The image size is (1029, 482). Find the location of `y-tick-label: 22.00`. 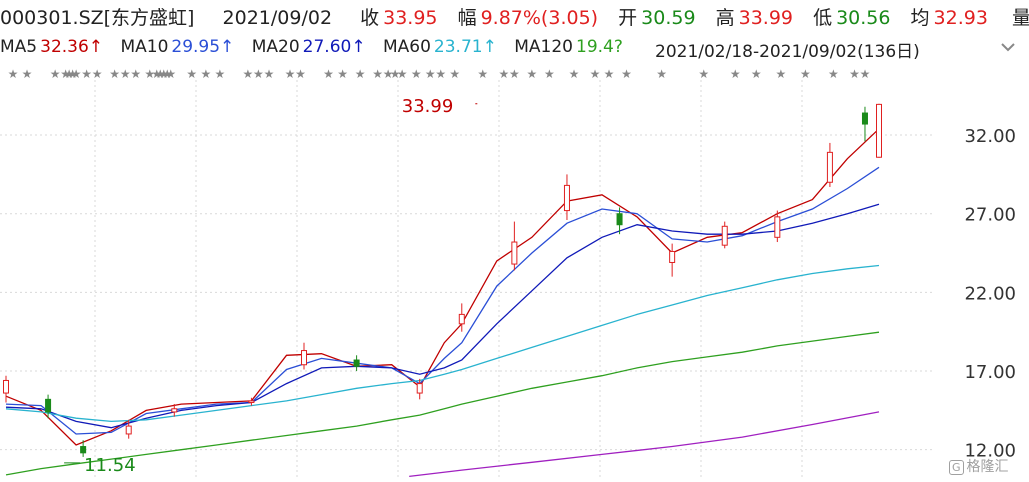

y-tick-label: 22.00 is located at coordinates (990, 293).